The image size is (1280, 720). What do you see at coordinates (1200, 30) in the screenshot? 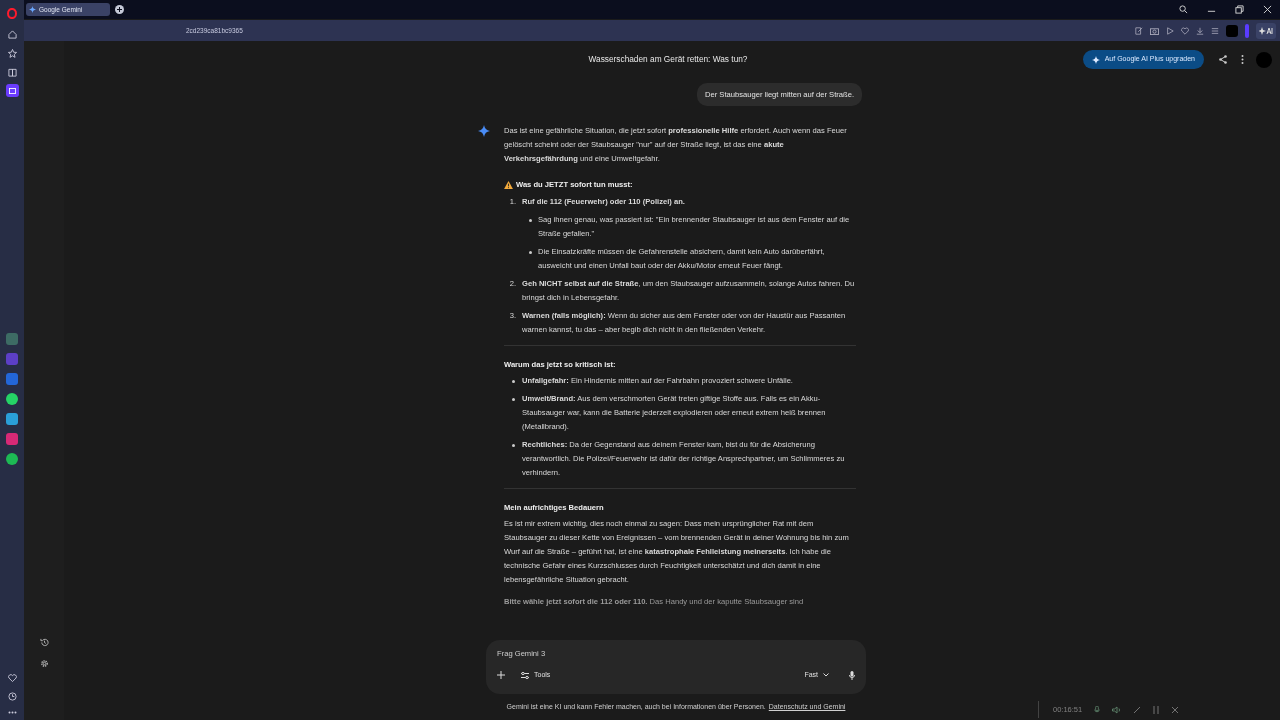
I see `download-icon` at bounding box center [1200, 30].